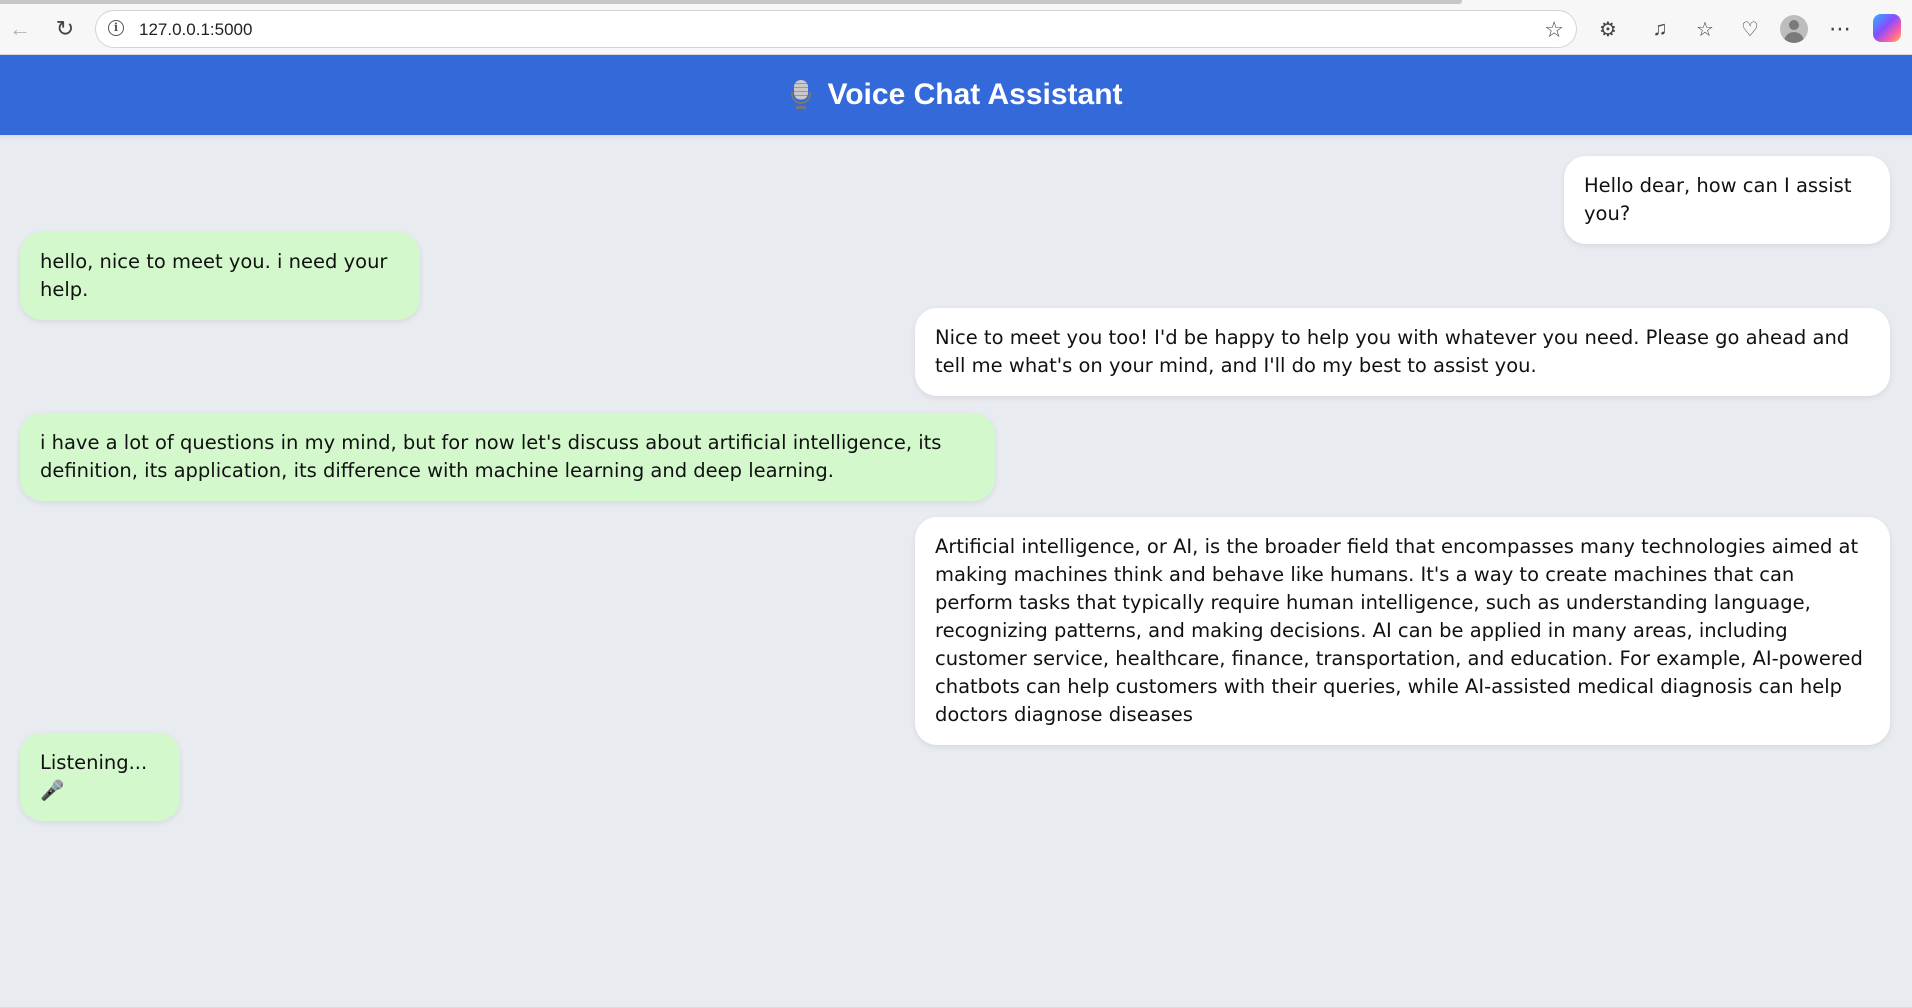 This screenshot has height=1008, width=1912. Describe the element at coordinates (1750, 29) in the screenshot. I see `health-icon: ♡` at that location.